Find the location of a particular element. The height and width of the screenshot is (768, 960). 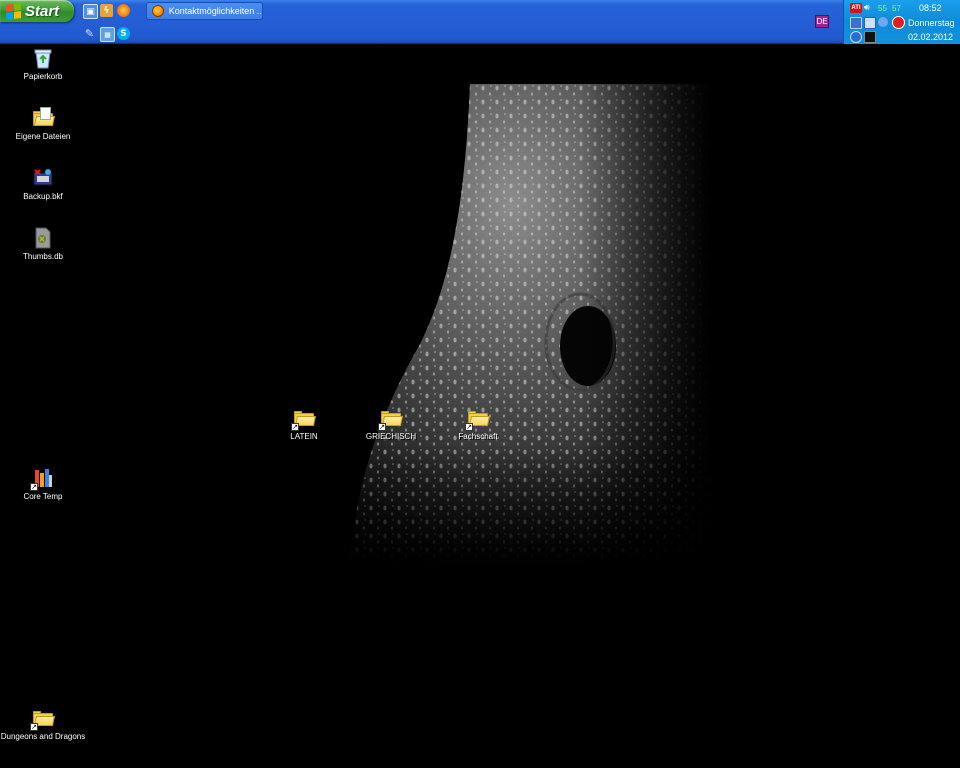

desktop-icon-thumbs-db: Thumbs.db is located at coordinates (44, 244).